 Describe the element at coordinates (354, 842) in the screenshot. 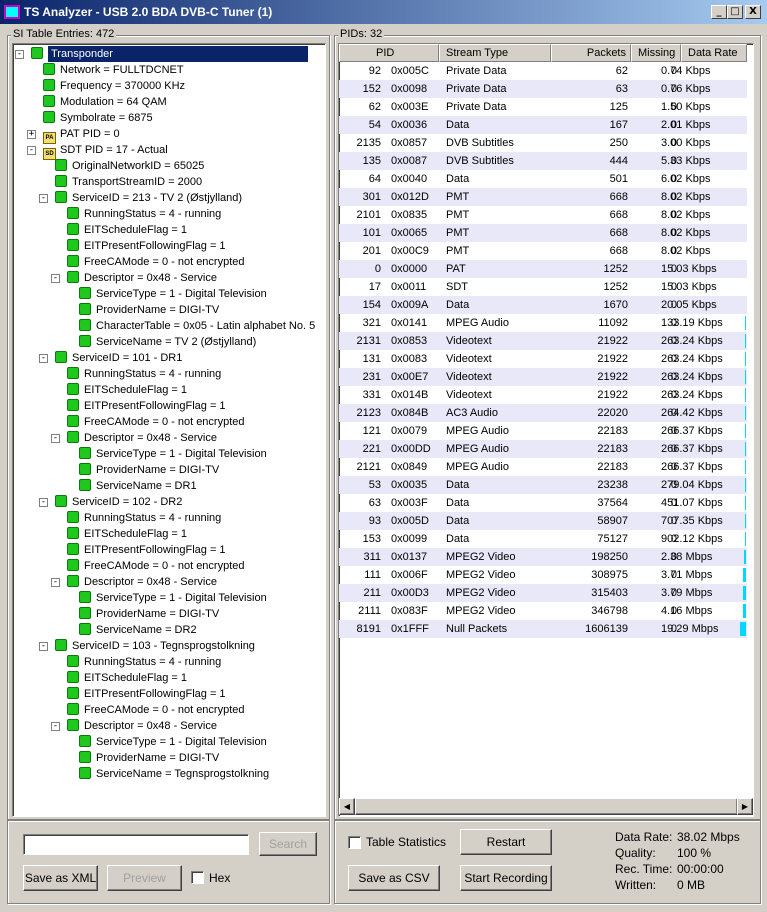

I see `table-statistics-checkbox` at that location.